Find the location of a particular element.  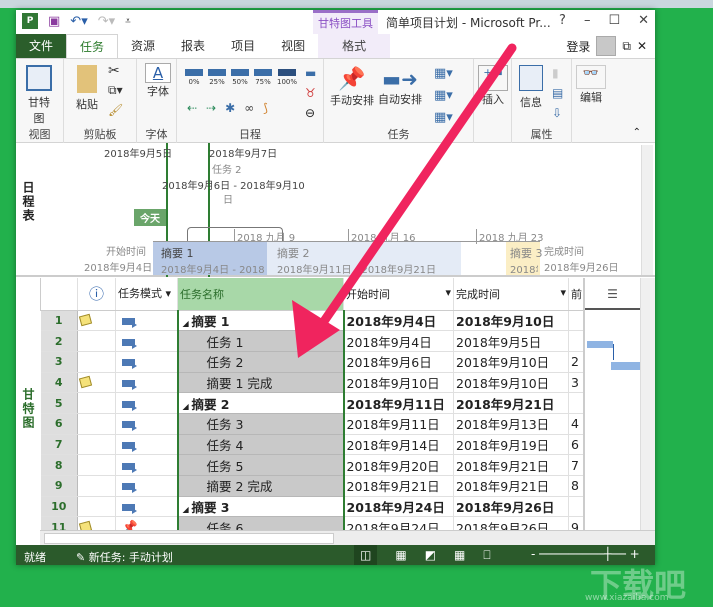

start-cell: 2018年9月10日 is located at coordinates (398, 383).